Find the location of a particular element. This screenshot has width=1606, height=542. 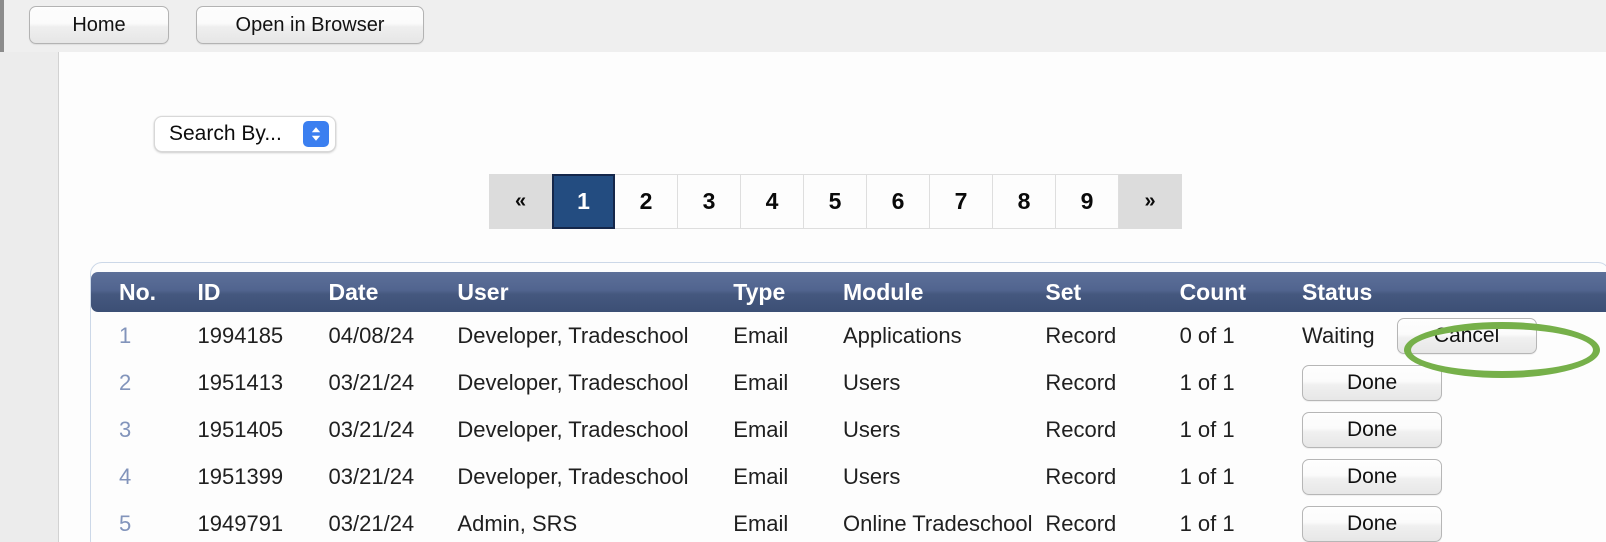

pagination-next: » is located at coordinates (1150, 201).